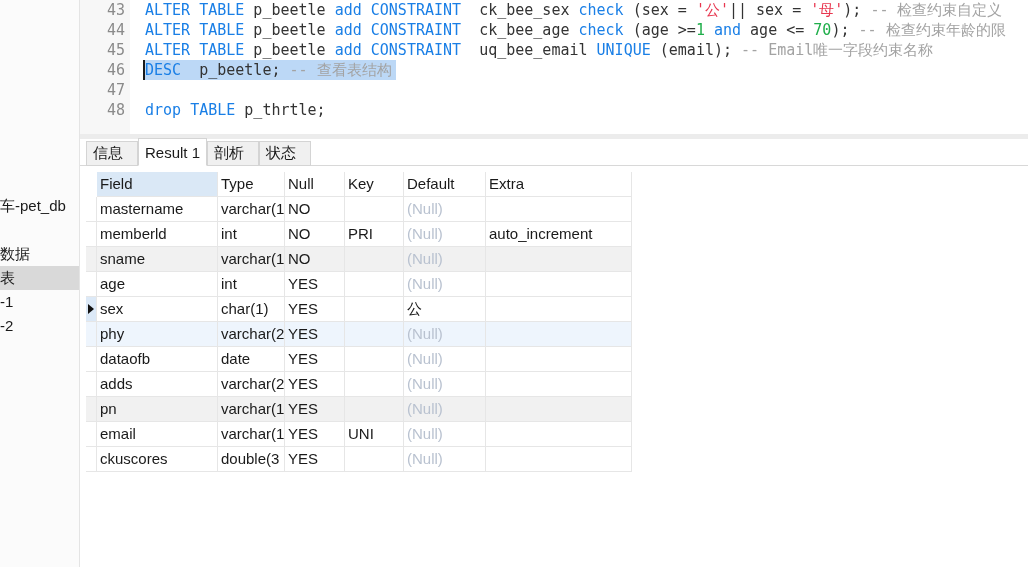  Describe the element at coordinates (115, 90) in the screenshot. I see `line-number: 47` at that location.